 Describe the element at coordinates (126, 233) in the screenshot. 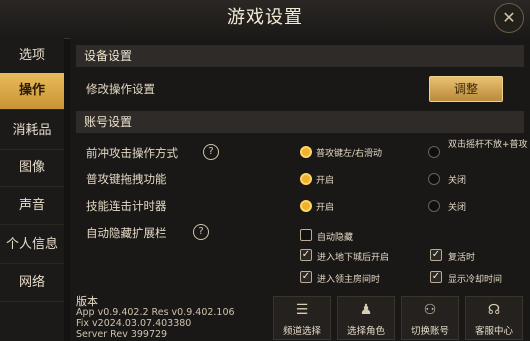

I see `autohide-bar-label: 自动隐藏扩展栏` at that location.